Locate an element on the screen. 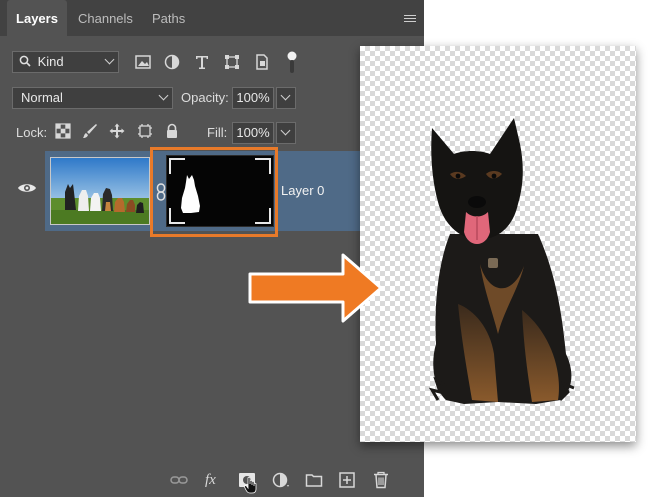 This screenshot has width=671, height=497. blend-mode-select: Normal is located at coordinates (92, 98).